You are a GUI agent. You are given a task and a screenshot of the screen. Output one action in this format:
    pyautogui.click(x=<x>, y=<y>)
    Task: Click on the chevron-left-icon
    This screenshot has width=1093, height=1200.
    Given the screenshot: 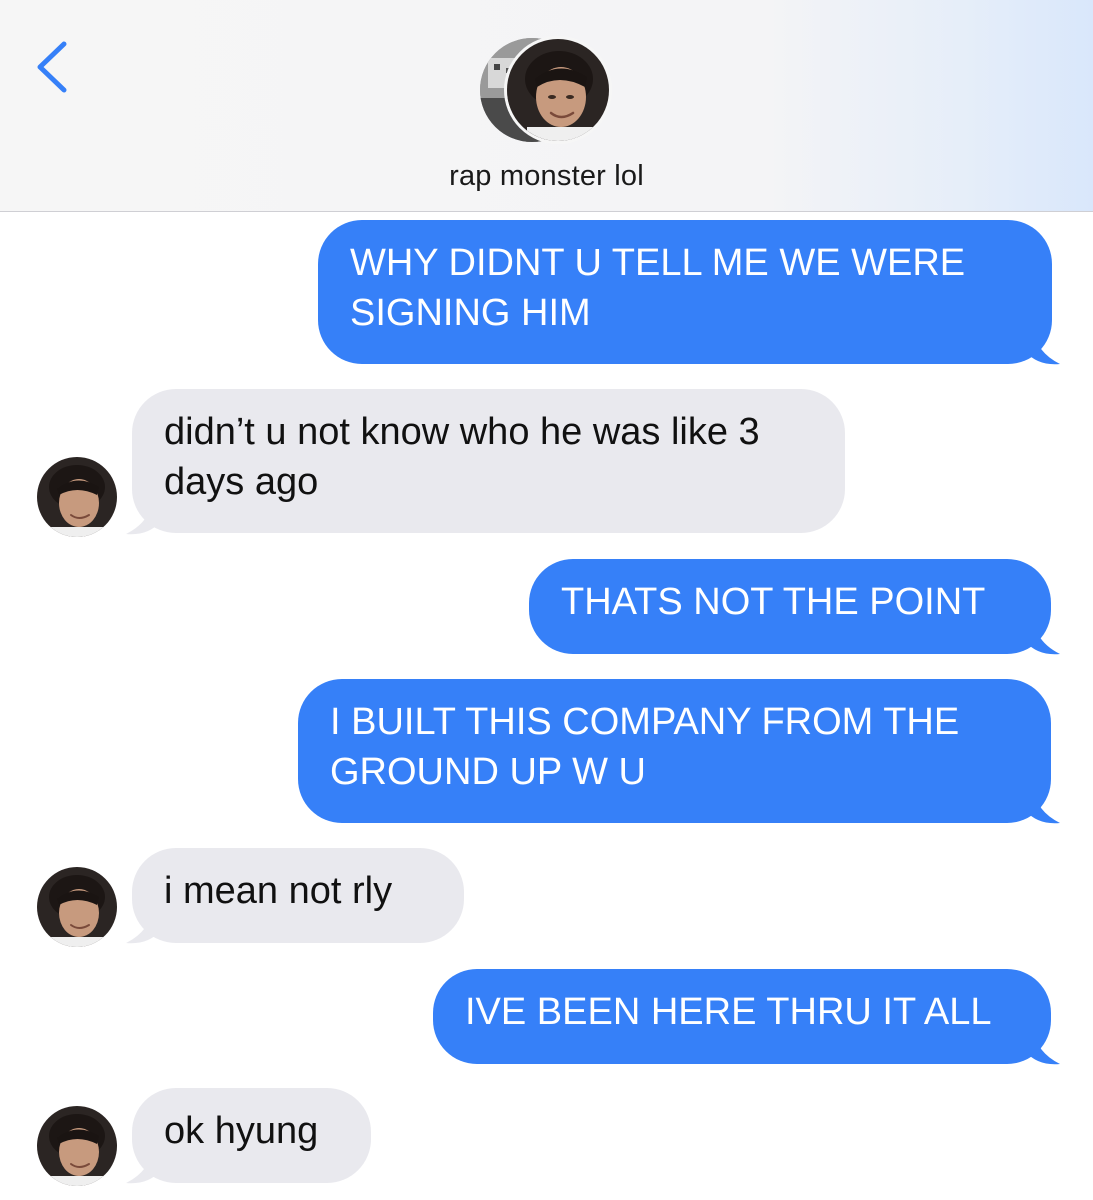 What is the action you would take?
    pyautogui.click(x=52, y=67)
    